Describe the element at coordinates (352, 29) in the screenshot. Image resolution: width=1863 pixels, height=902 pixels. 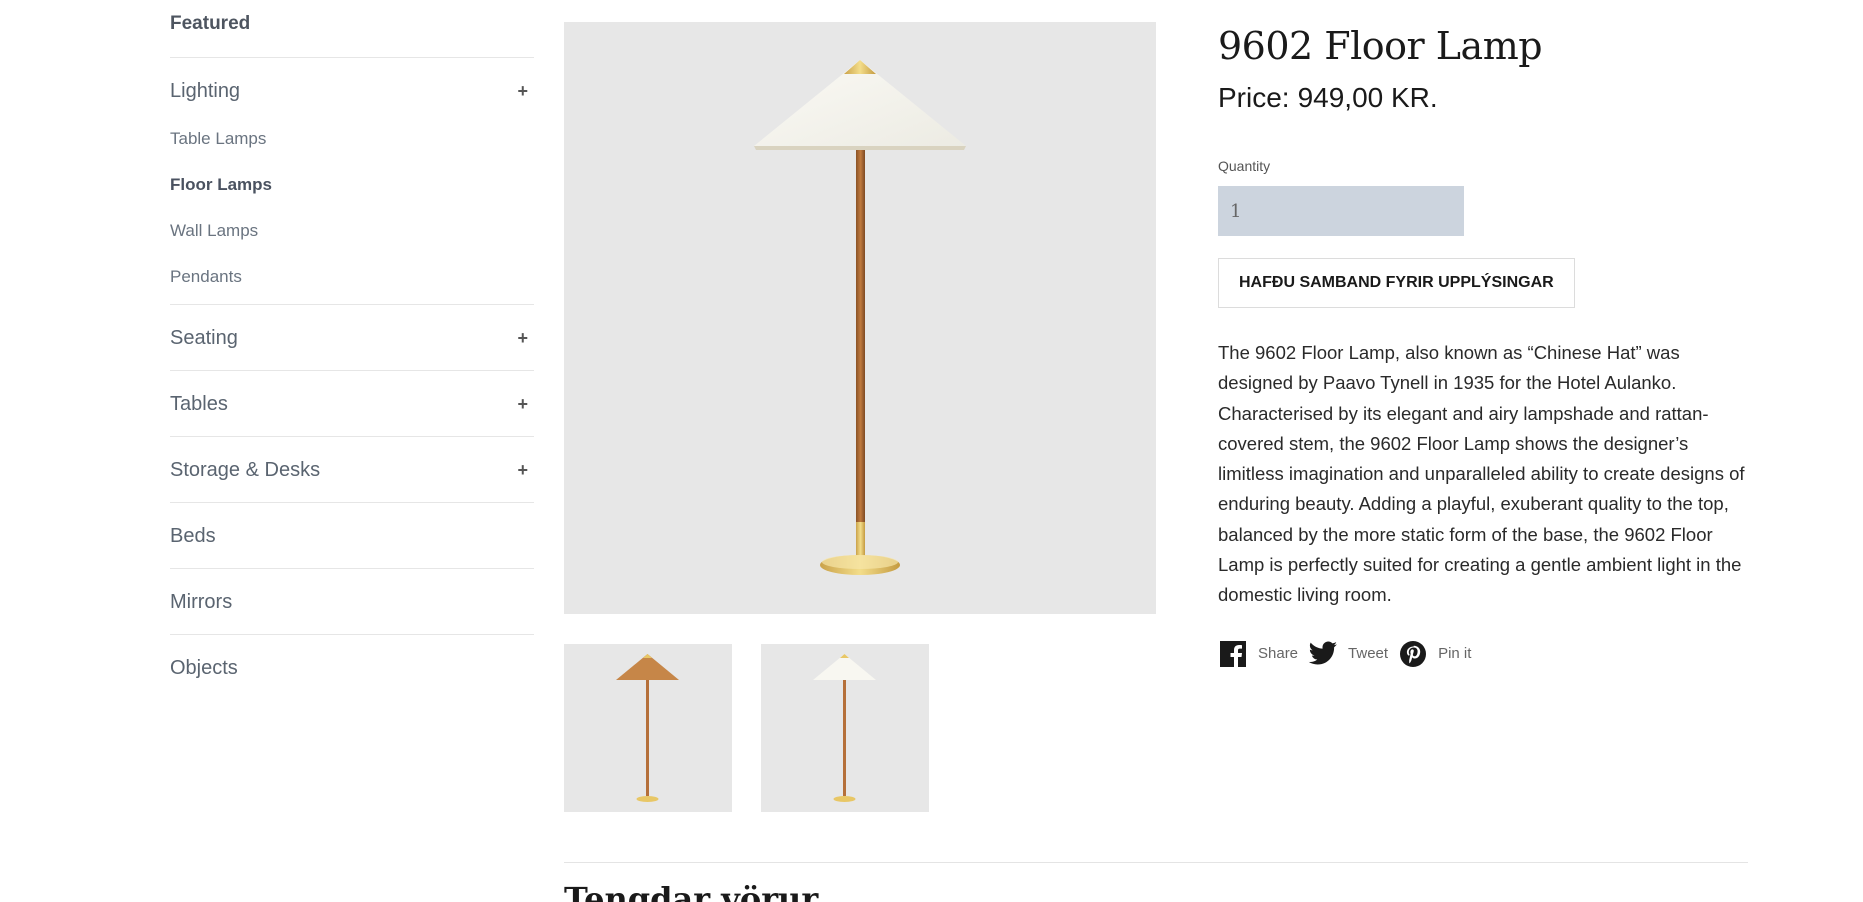
I see `sidebar-item-featured: Featured` at that location.